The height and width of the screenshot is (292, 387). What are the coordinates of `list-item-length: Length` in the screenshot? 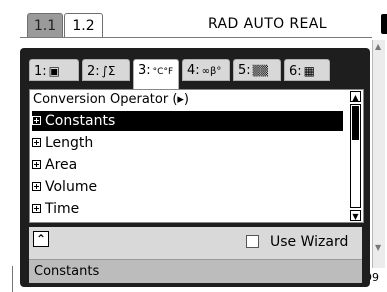 It's located at (187, 143).